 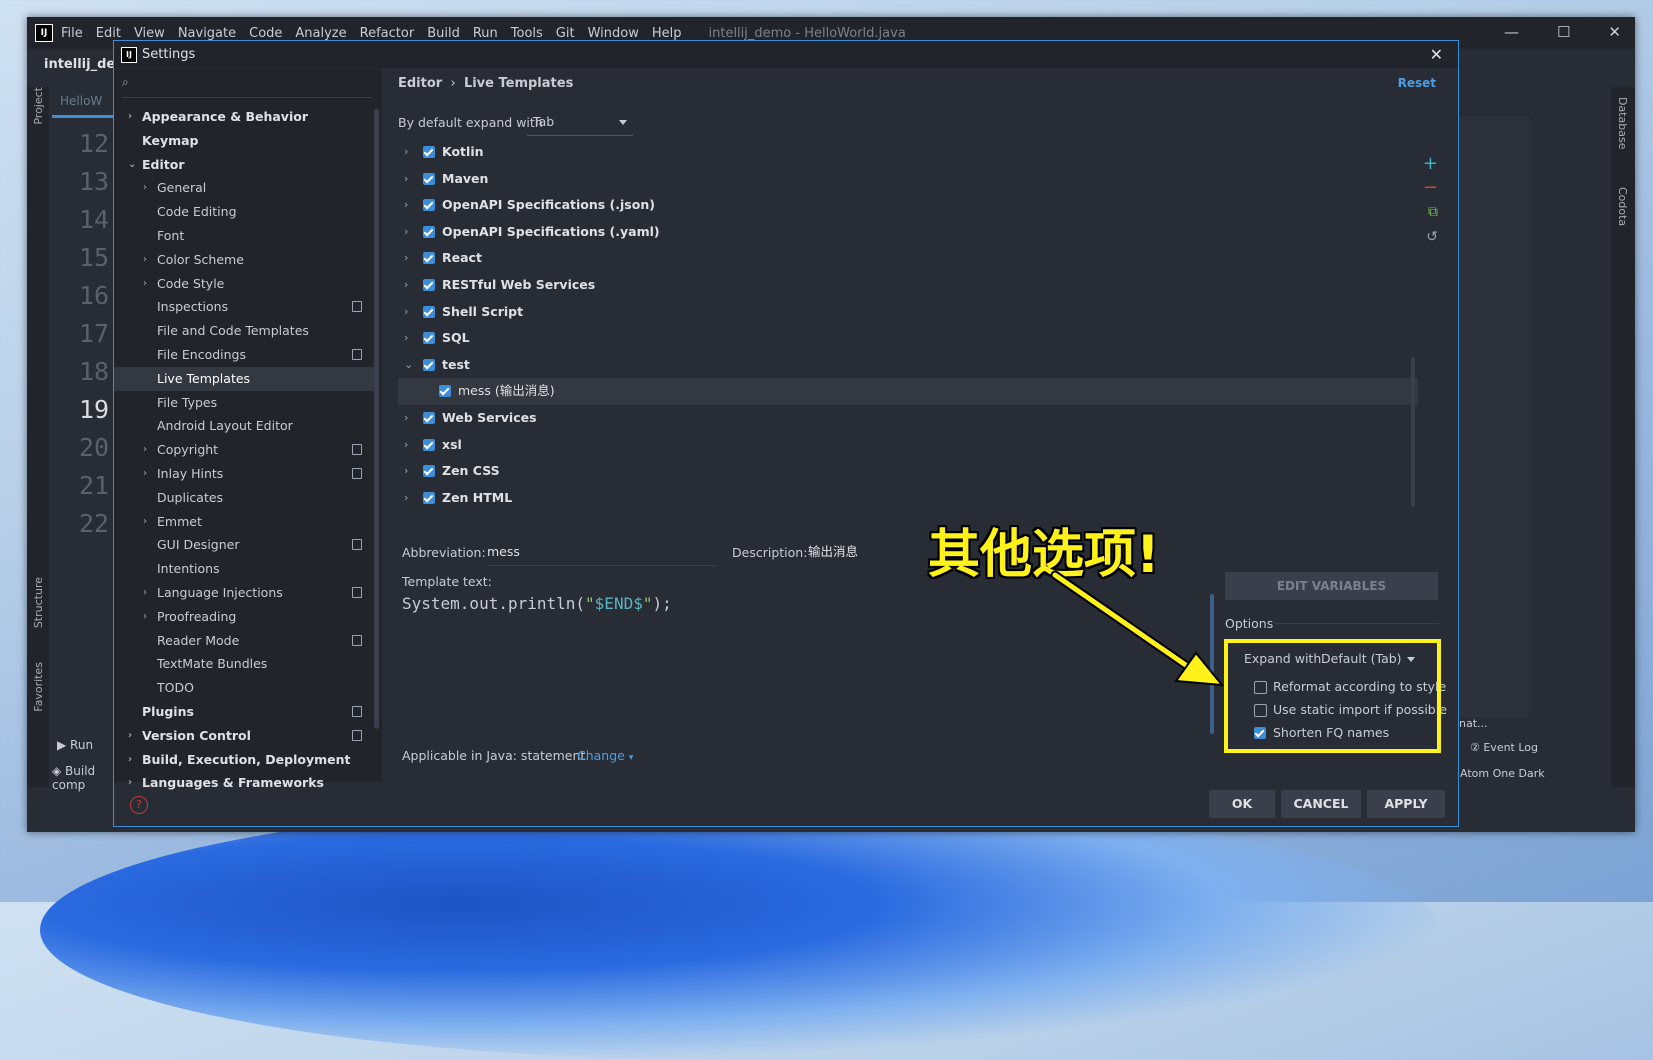 I want to click on tree-item: Duplicates, so click(x=244, y=498).